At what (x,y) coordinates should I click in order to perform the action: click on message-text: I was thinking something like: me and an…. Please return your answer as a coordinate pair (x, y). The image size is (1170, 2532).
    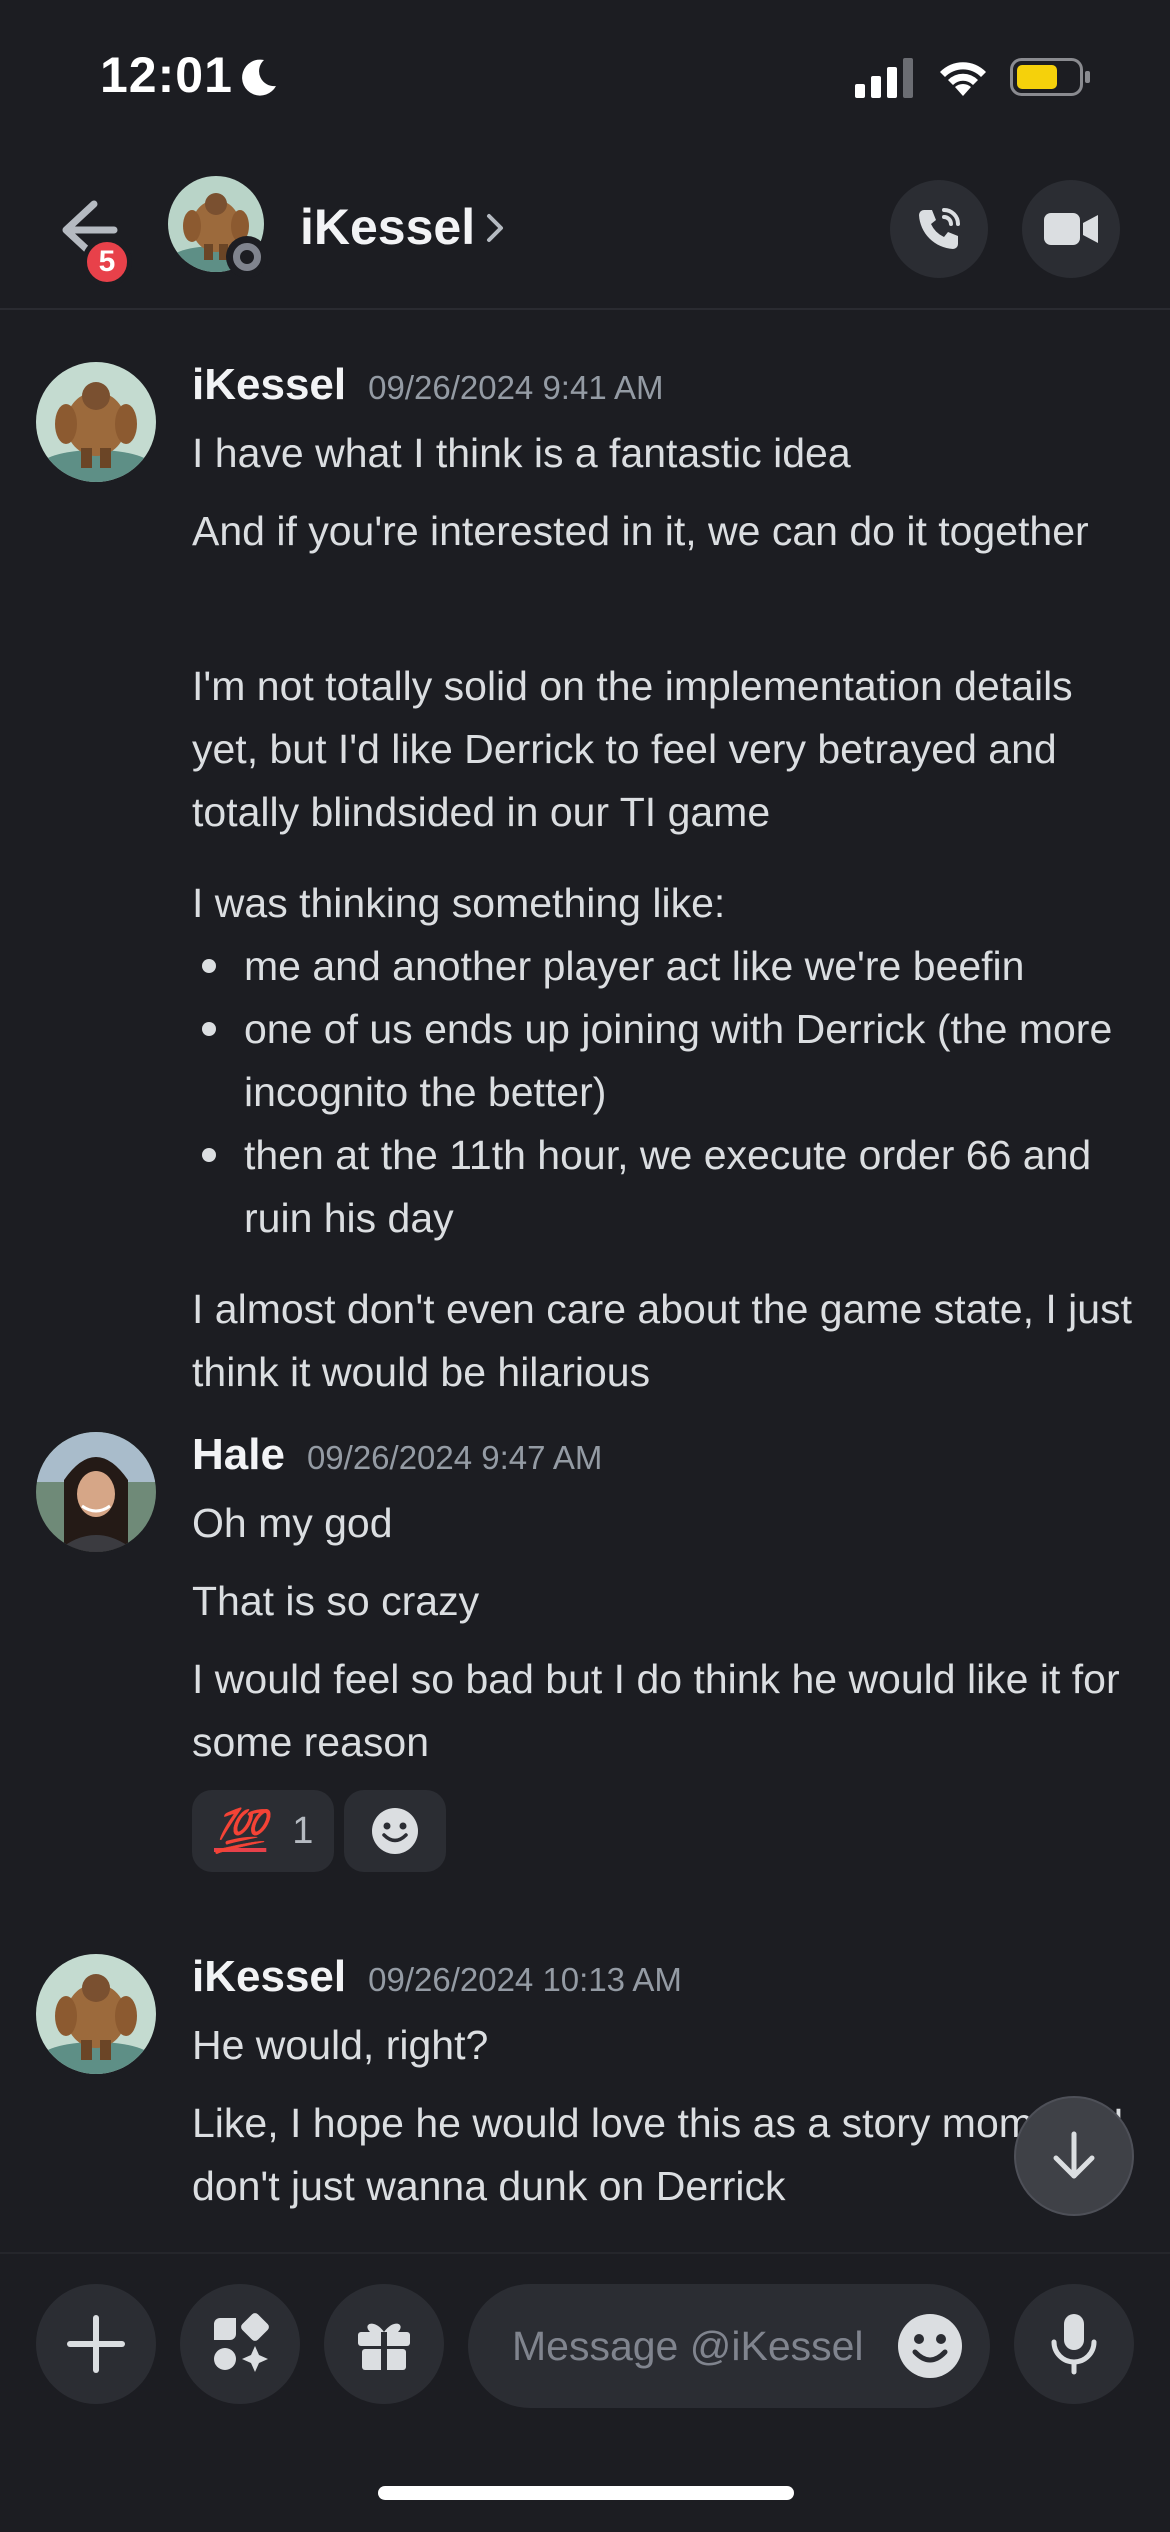
    Looking at the image, I should click on (662, 1061).